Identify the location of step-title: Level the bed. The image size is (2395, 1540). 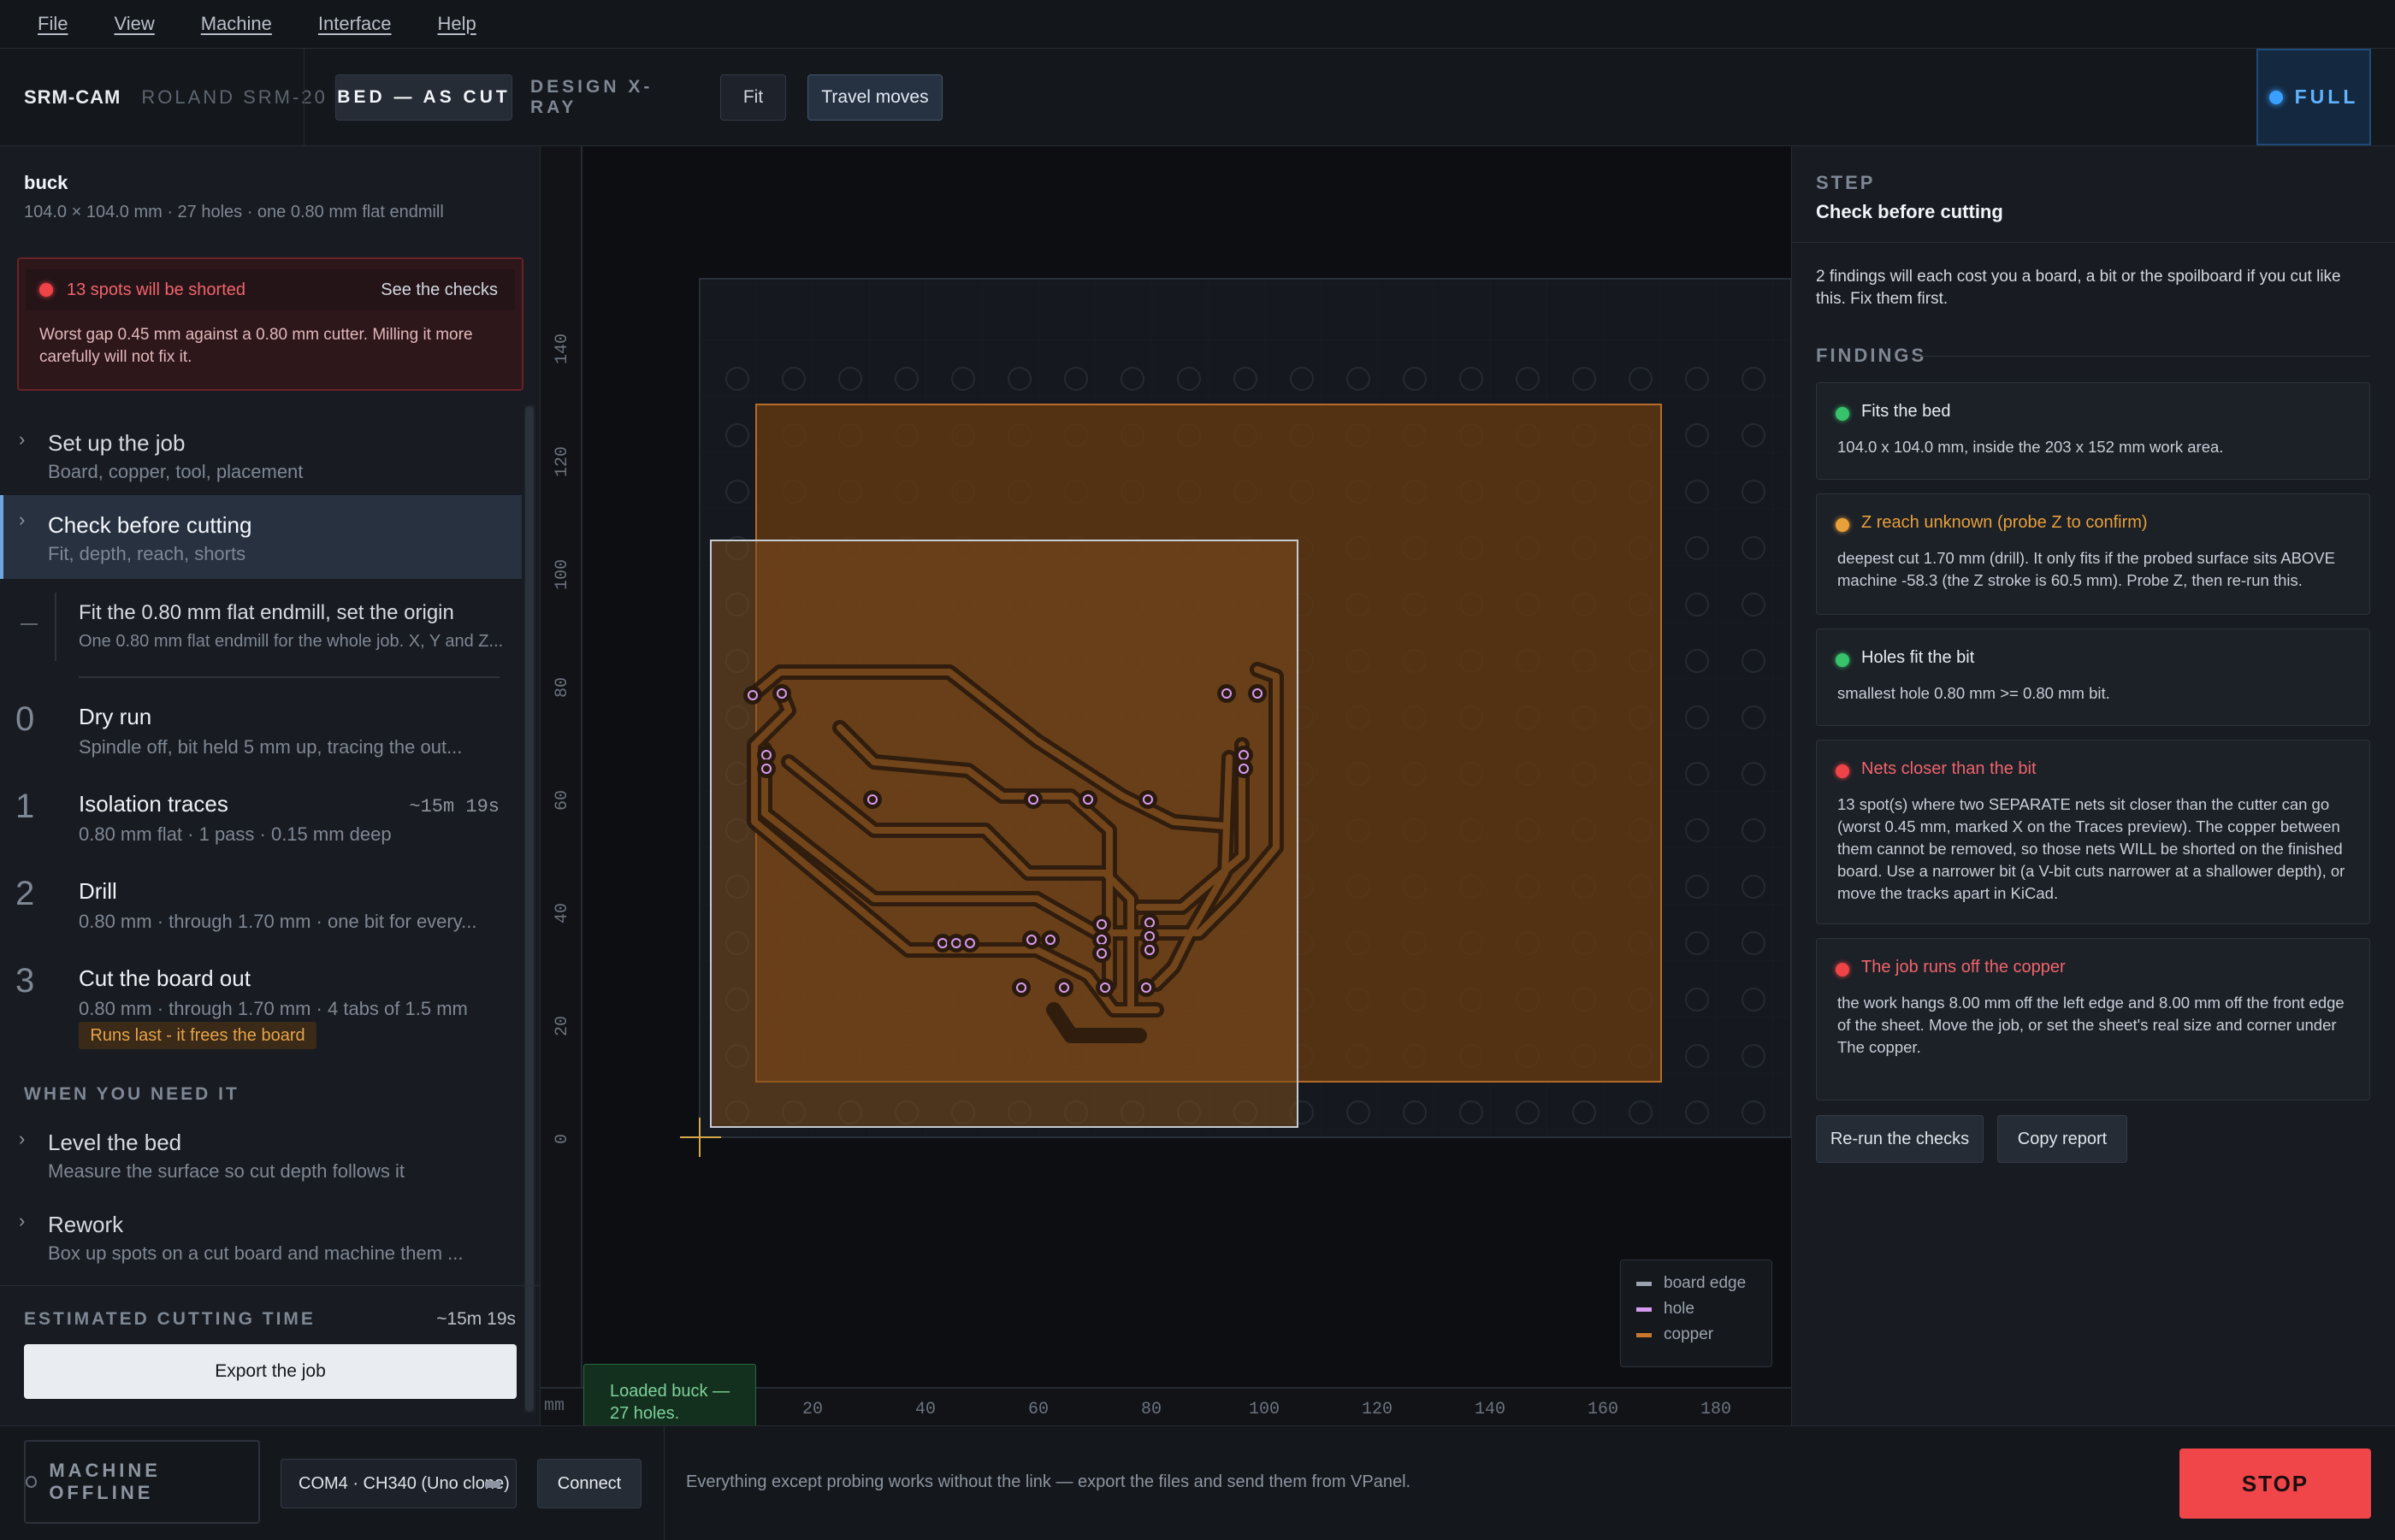
(115, 1142).